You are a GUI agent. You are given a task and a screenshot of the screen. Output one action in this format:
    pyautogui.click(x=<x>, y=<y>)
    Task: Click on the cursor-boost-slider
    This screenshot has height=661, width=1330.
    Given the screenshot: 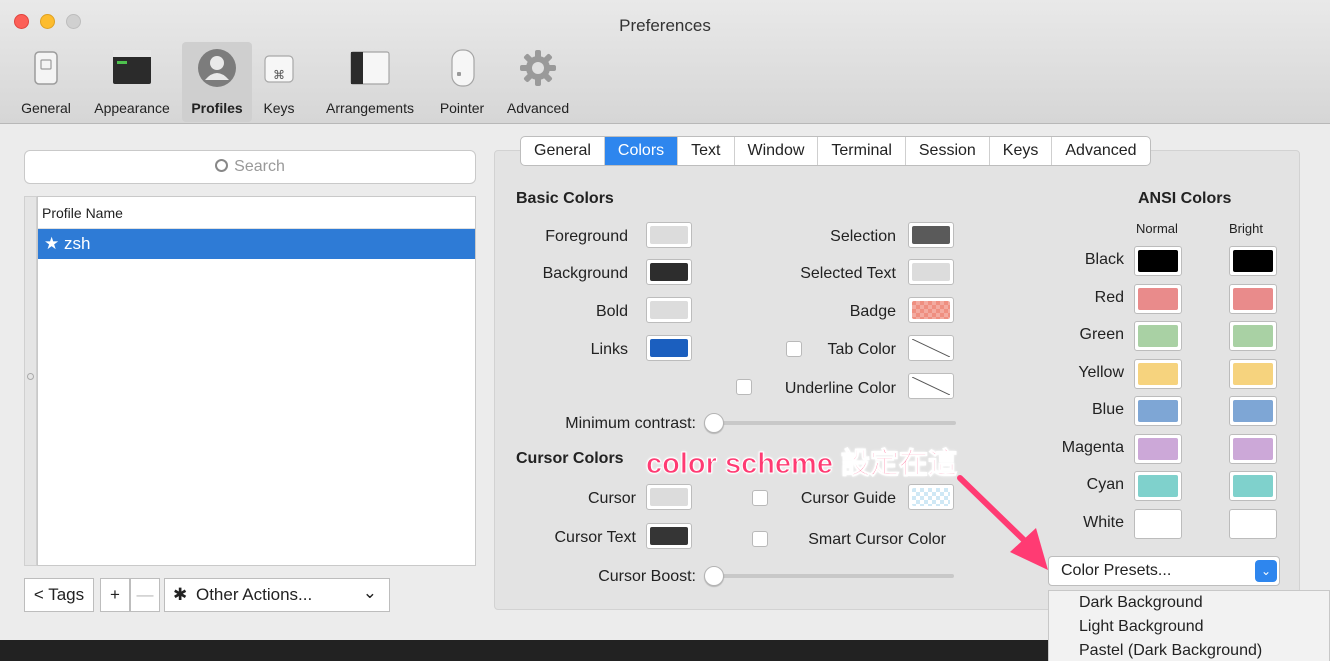 What is the action you would take?
    pyautogui.click(x=830, y=576)
    